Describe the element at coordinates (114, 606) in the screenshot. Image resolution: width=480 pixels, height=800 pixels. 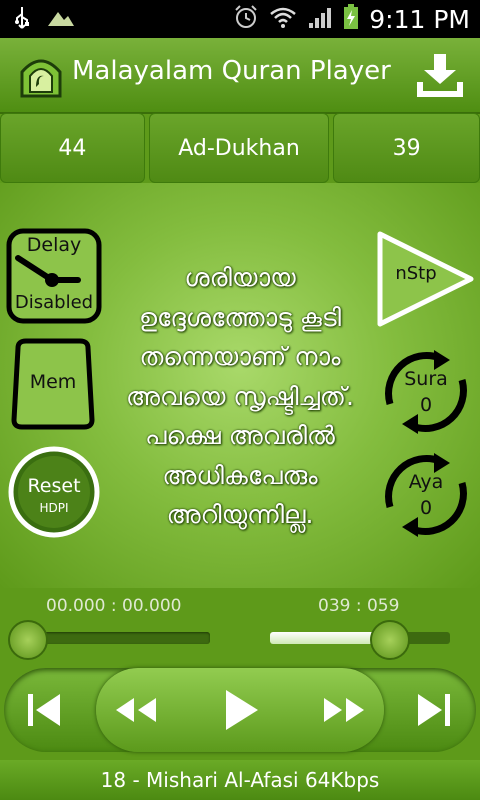
I see `elapsed-time: 00.000` at that location.